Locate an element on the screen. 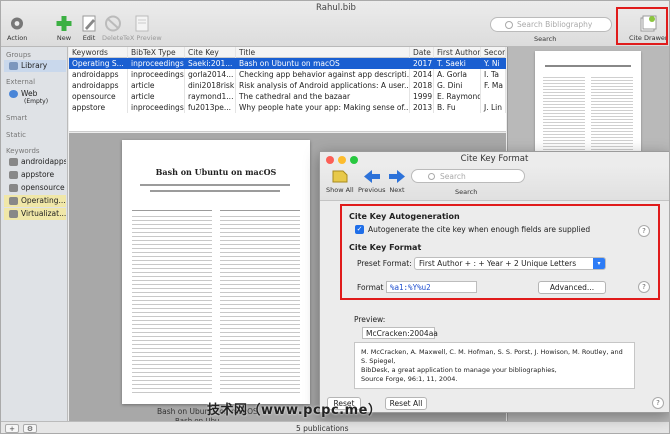 Image resolution: width=670 pixels, height=434 pixels. next-button: Next is located at coordinates (397, 181).